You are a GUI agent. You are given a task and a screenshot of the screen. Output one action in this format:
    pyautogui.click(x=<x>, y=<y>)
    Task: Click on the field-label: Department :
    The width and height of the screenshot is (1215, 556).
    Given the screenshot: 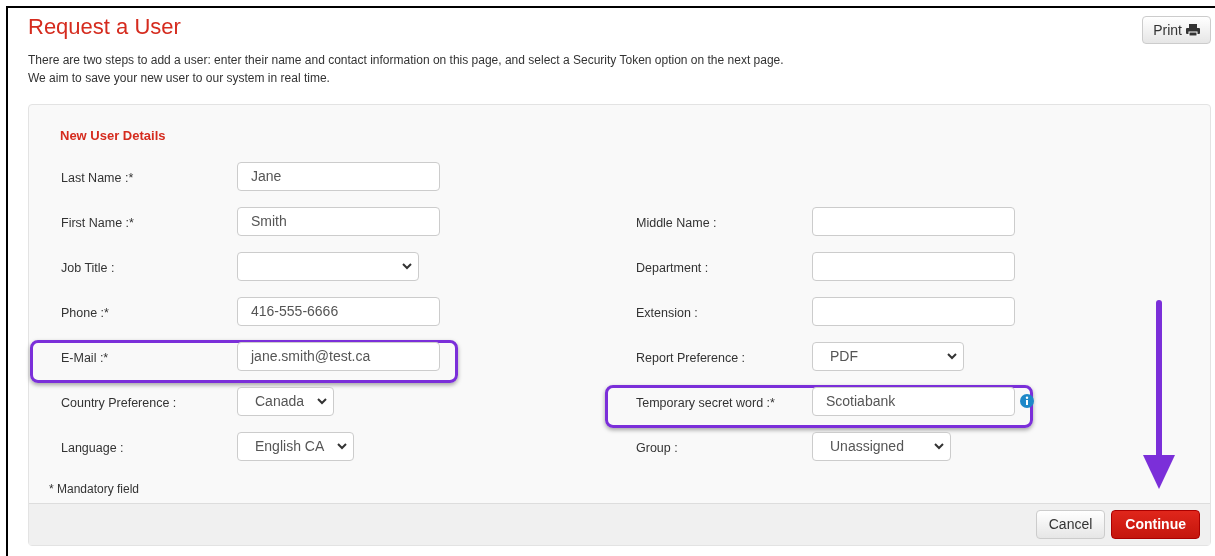 What is the action you would take?
    pyautogui.click(x=672, y=268)
    